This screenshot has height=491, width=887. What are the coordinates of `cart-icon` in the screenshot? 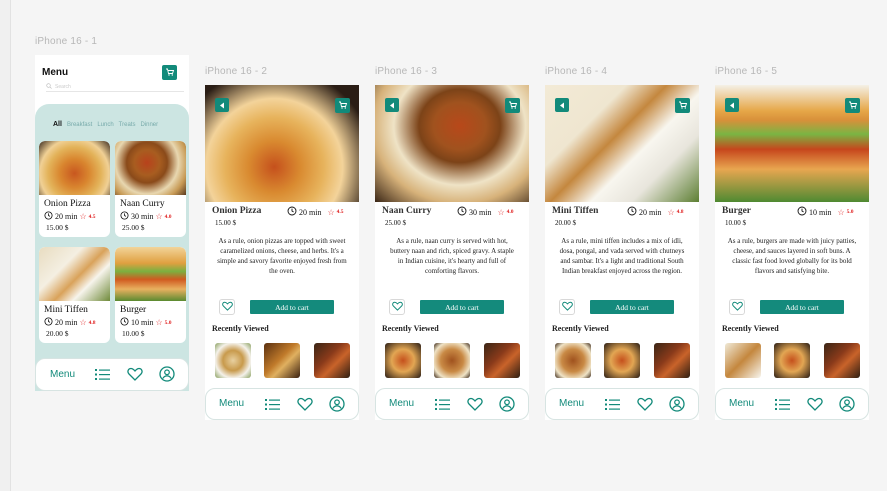 It's located at (683, 106).